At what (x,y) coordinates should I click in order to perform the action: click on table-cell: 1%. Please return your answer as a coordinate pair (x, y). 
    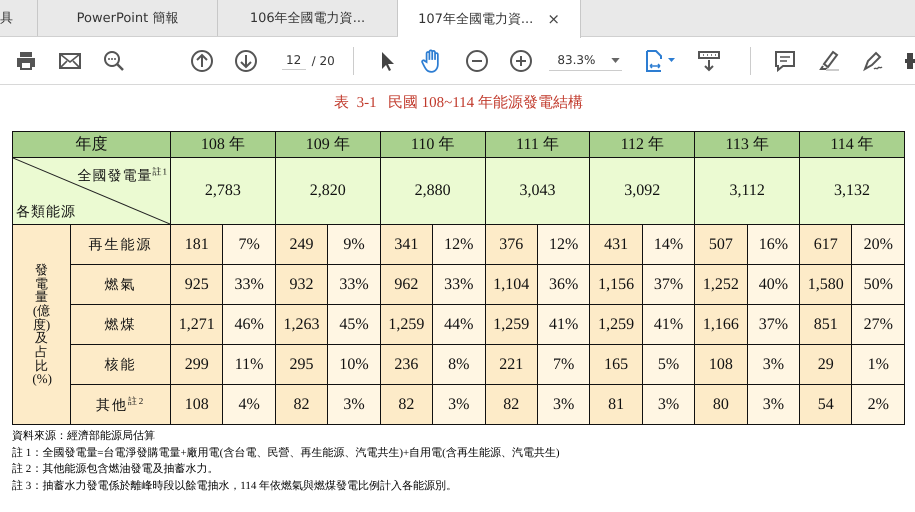
    Looking at the image, I should click on (878, 364).